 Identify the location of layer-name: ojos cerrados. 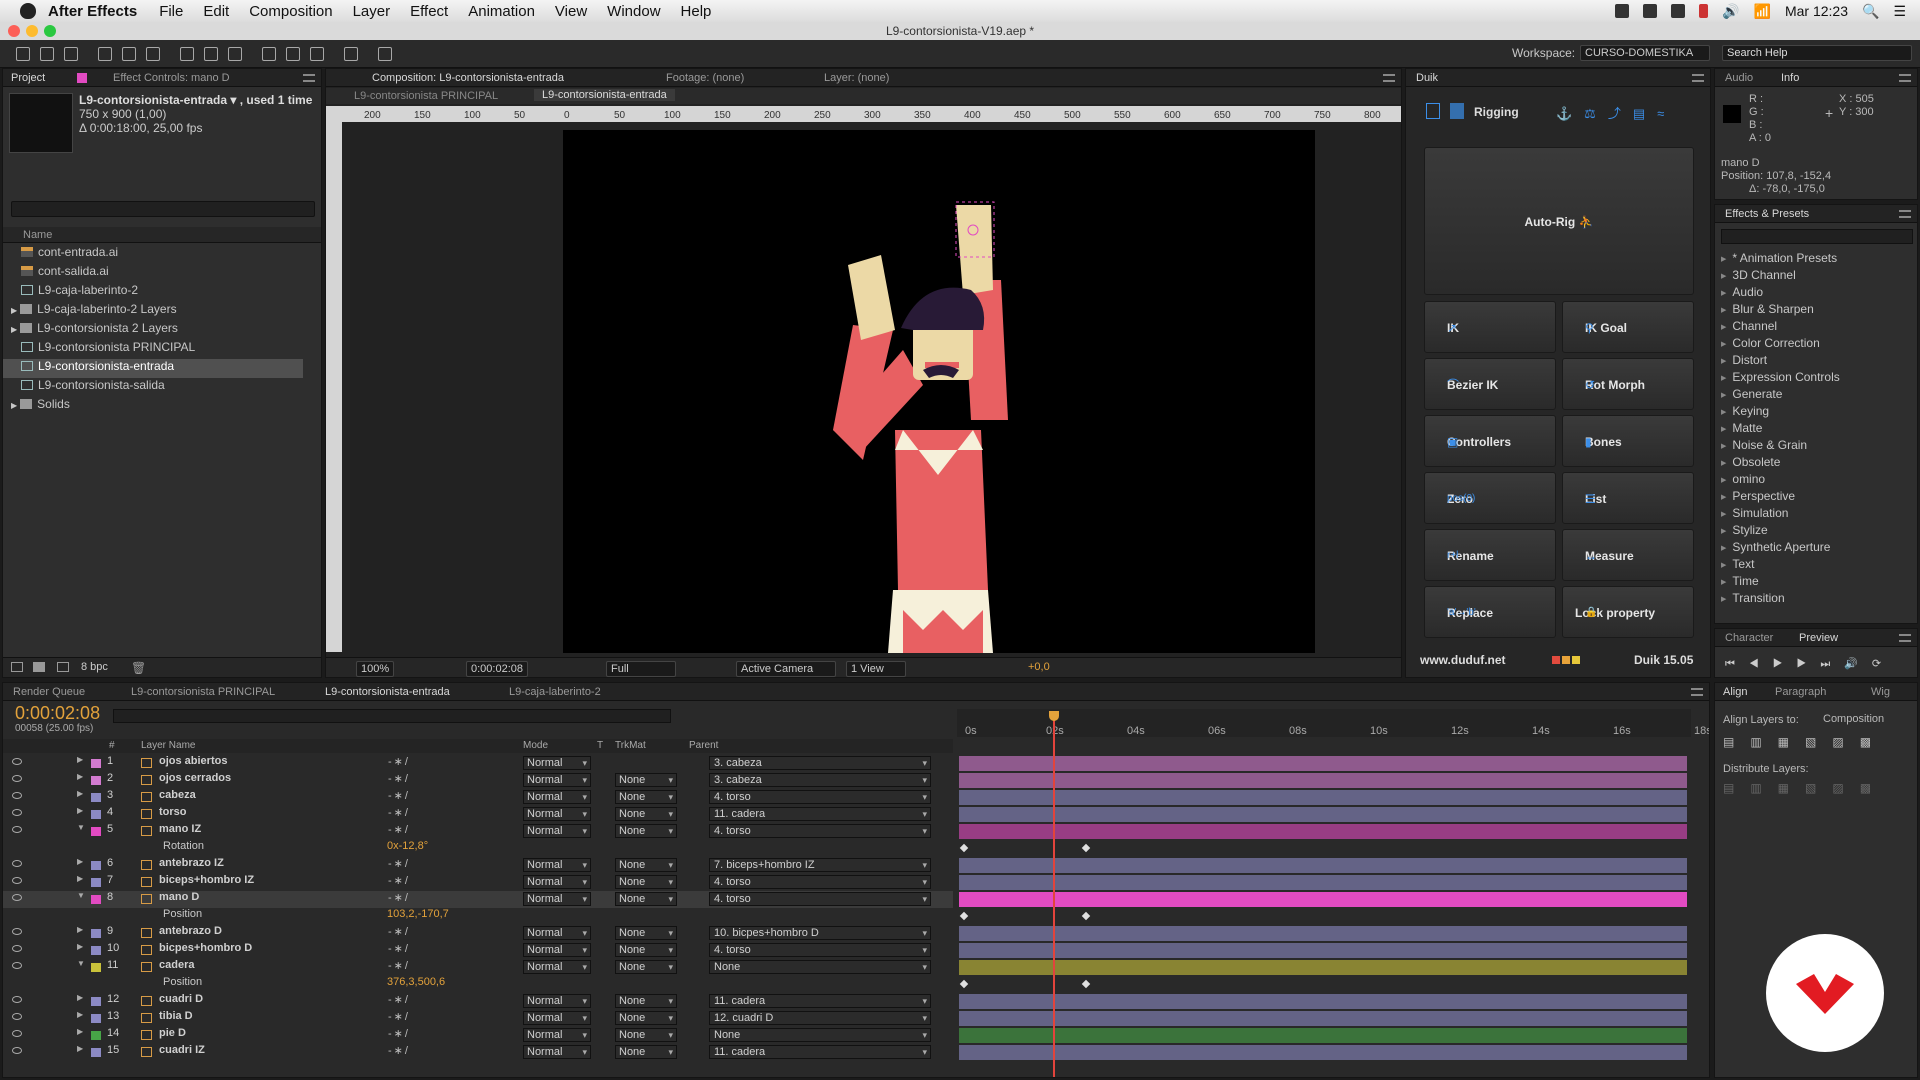
(195, 778).